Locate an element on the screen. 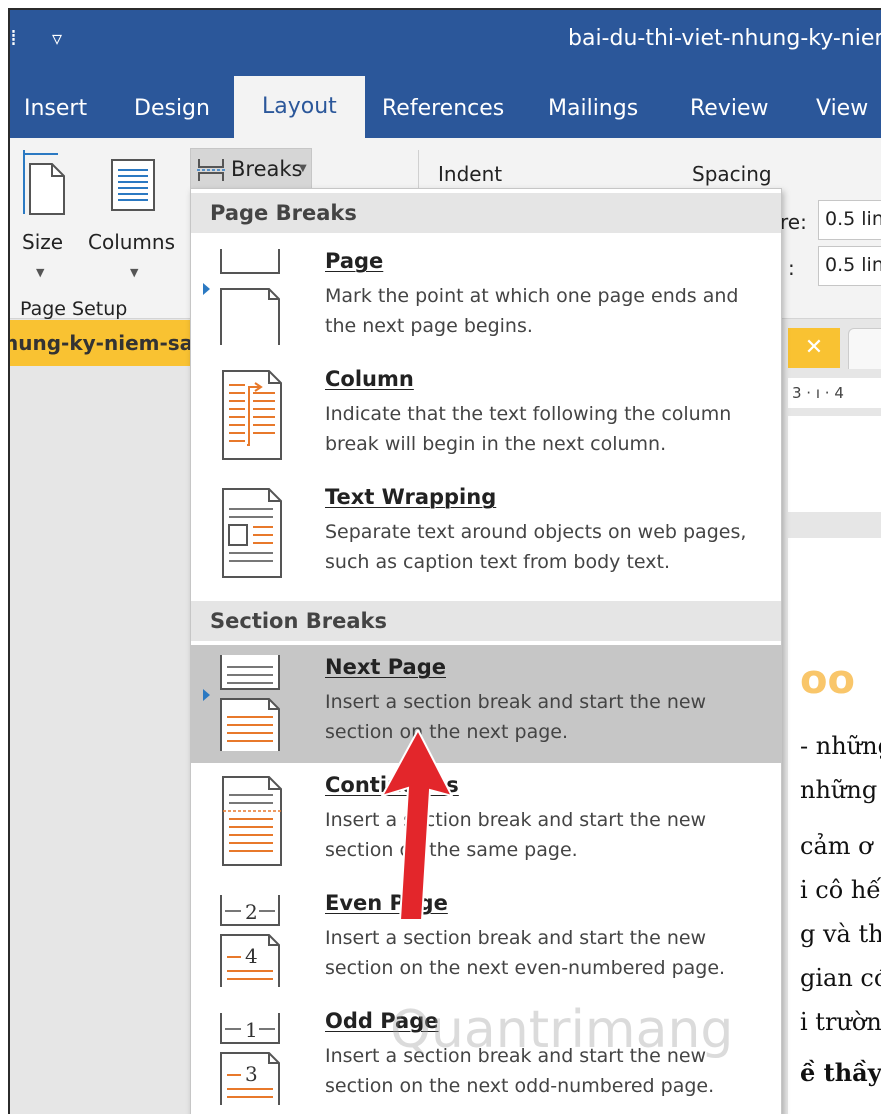 This screenshot has width=881, height=1114. tab-view: View is located at coordinates (842, 109).